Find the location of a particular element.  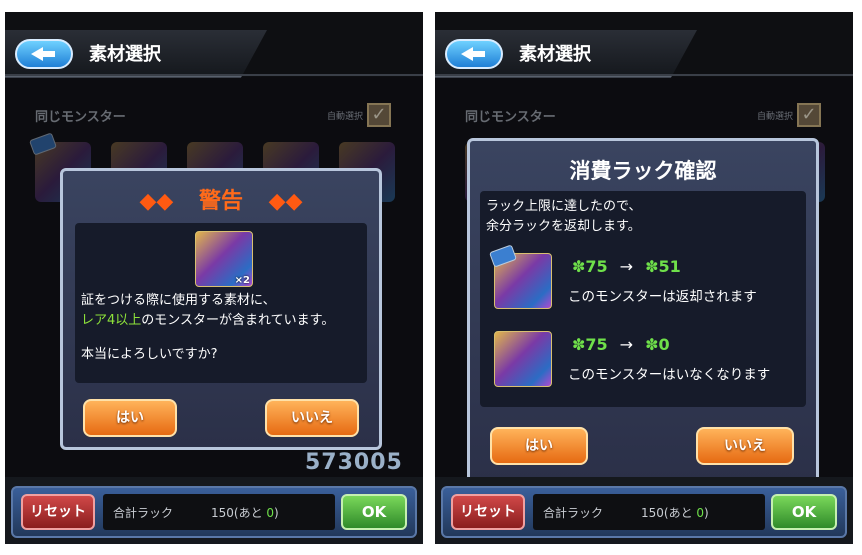

badge-icon is located at coordinates (503, 256).